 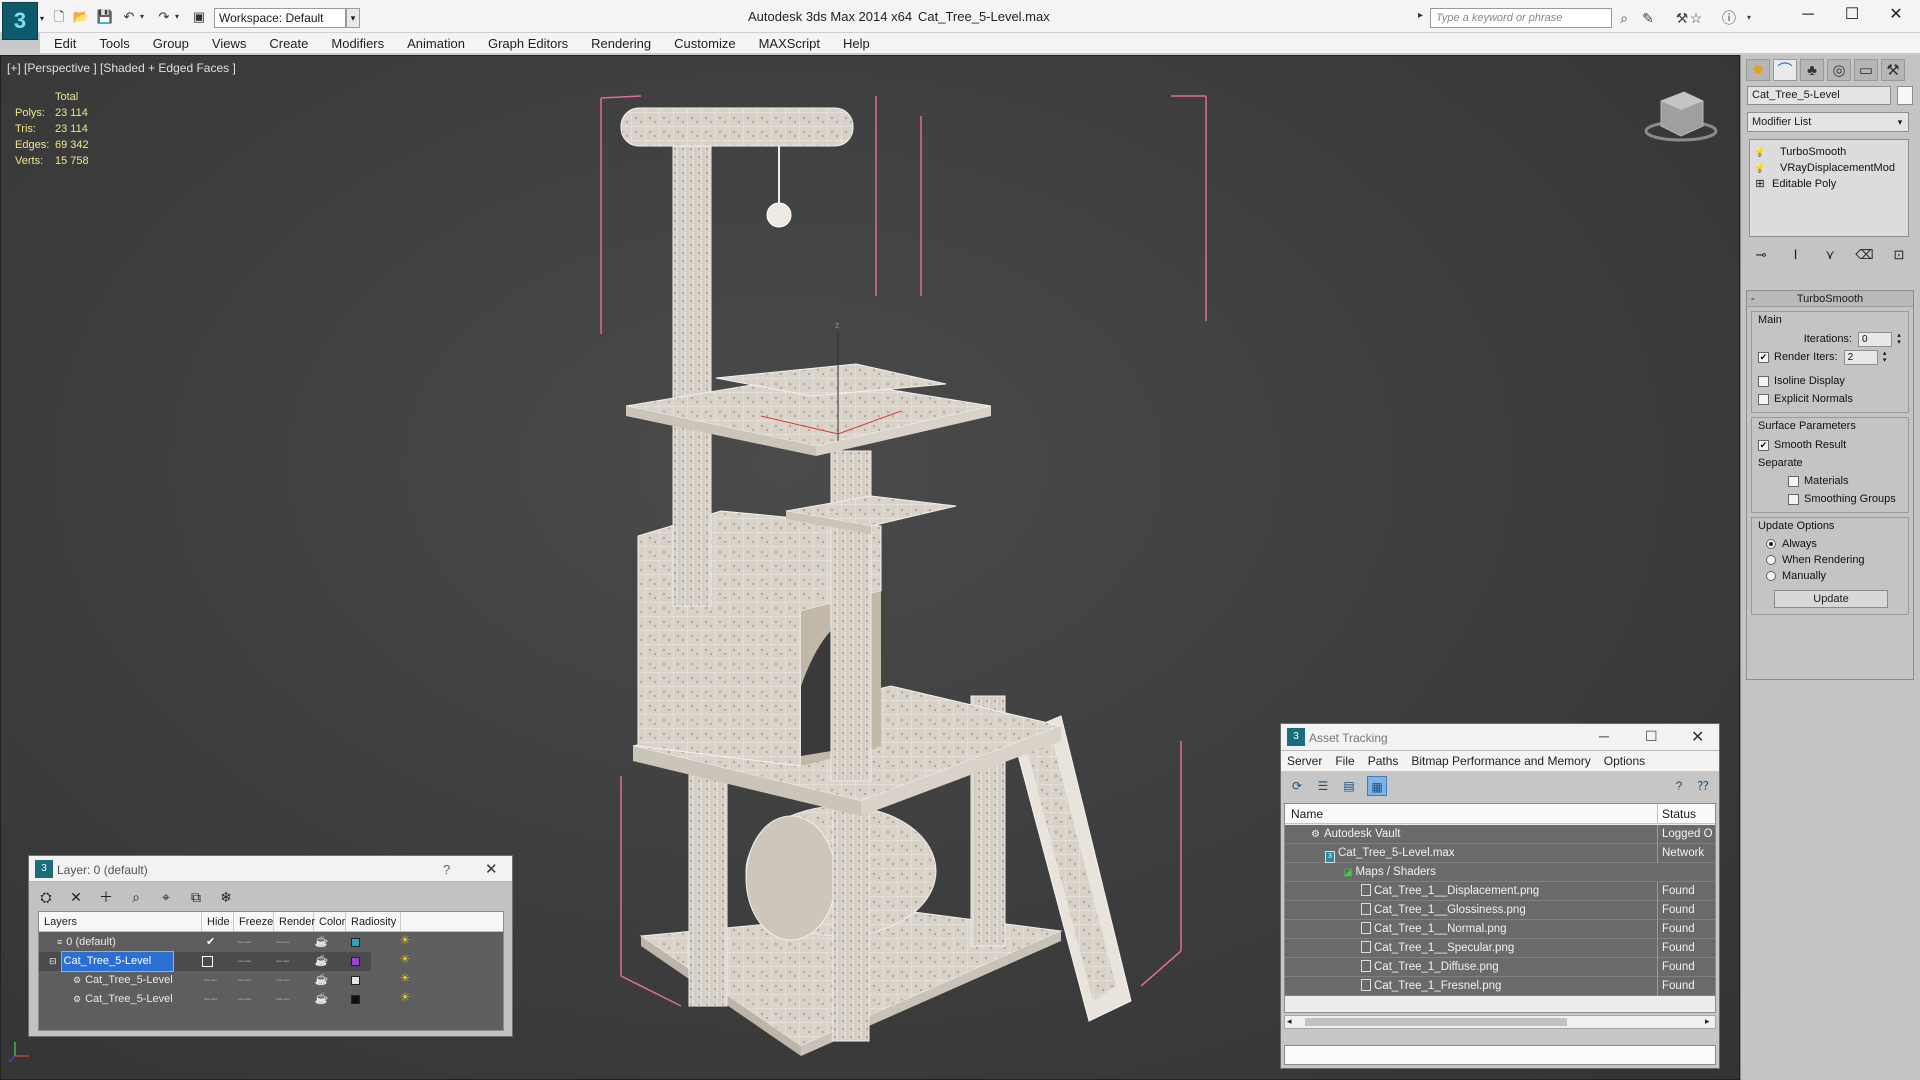 What do you see at coordinates (1521, 18) in the screenshot?
I see `search-input: Type a keyword or phrase` at bounding box center [1521, 18].